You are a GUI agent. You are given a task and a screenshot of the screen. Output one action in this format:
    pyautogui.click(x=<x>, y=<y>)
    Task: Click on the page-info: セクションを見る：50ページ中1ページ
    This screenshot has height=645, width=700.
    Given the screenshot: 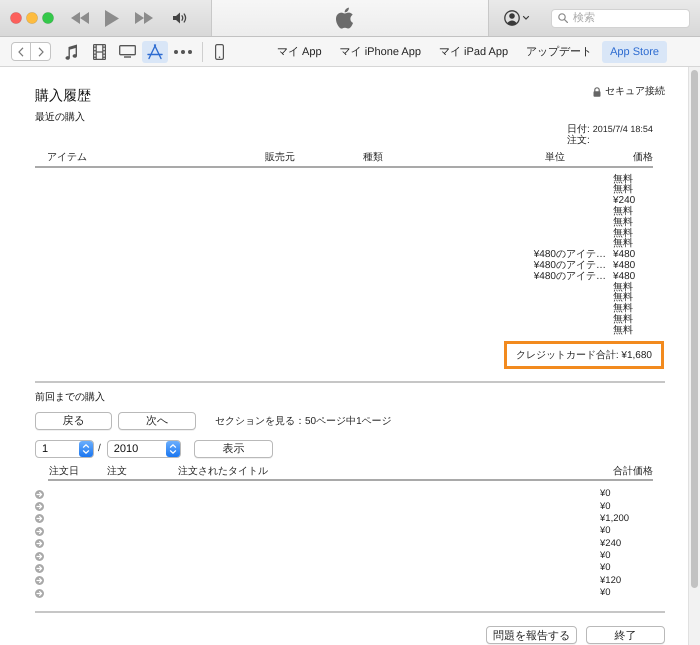 What is the action you would take?
    pyautogui.click(x=303, y=421)
    